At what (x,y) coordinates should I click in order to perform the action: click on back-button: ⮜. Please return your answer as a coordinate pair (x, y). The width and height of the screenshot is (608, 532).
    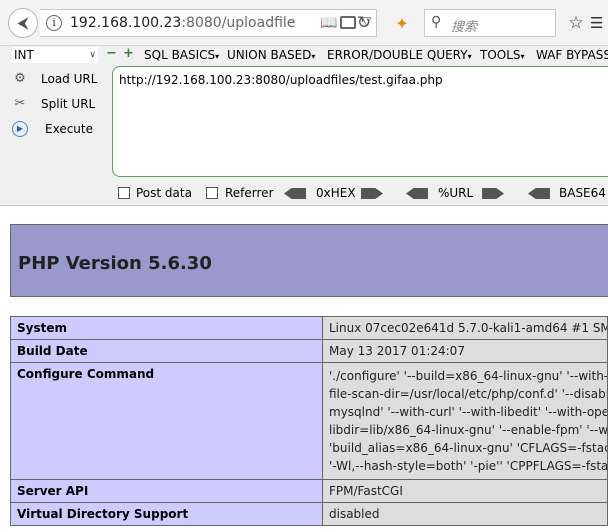
    Looking at the image, I should click on (23, 23).